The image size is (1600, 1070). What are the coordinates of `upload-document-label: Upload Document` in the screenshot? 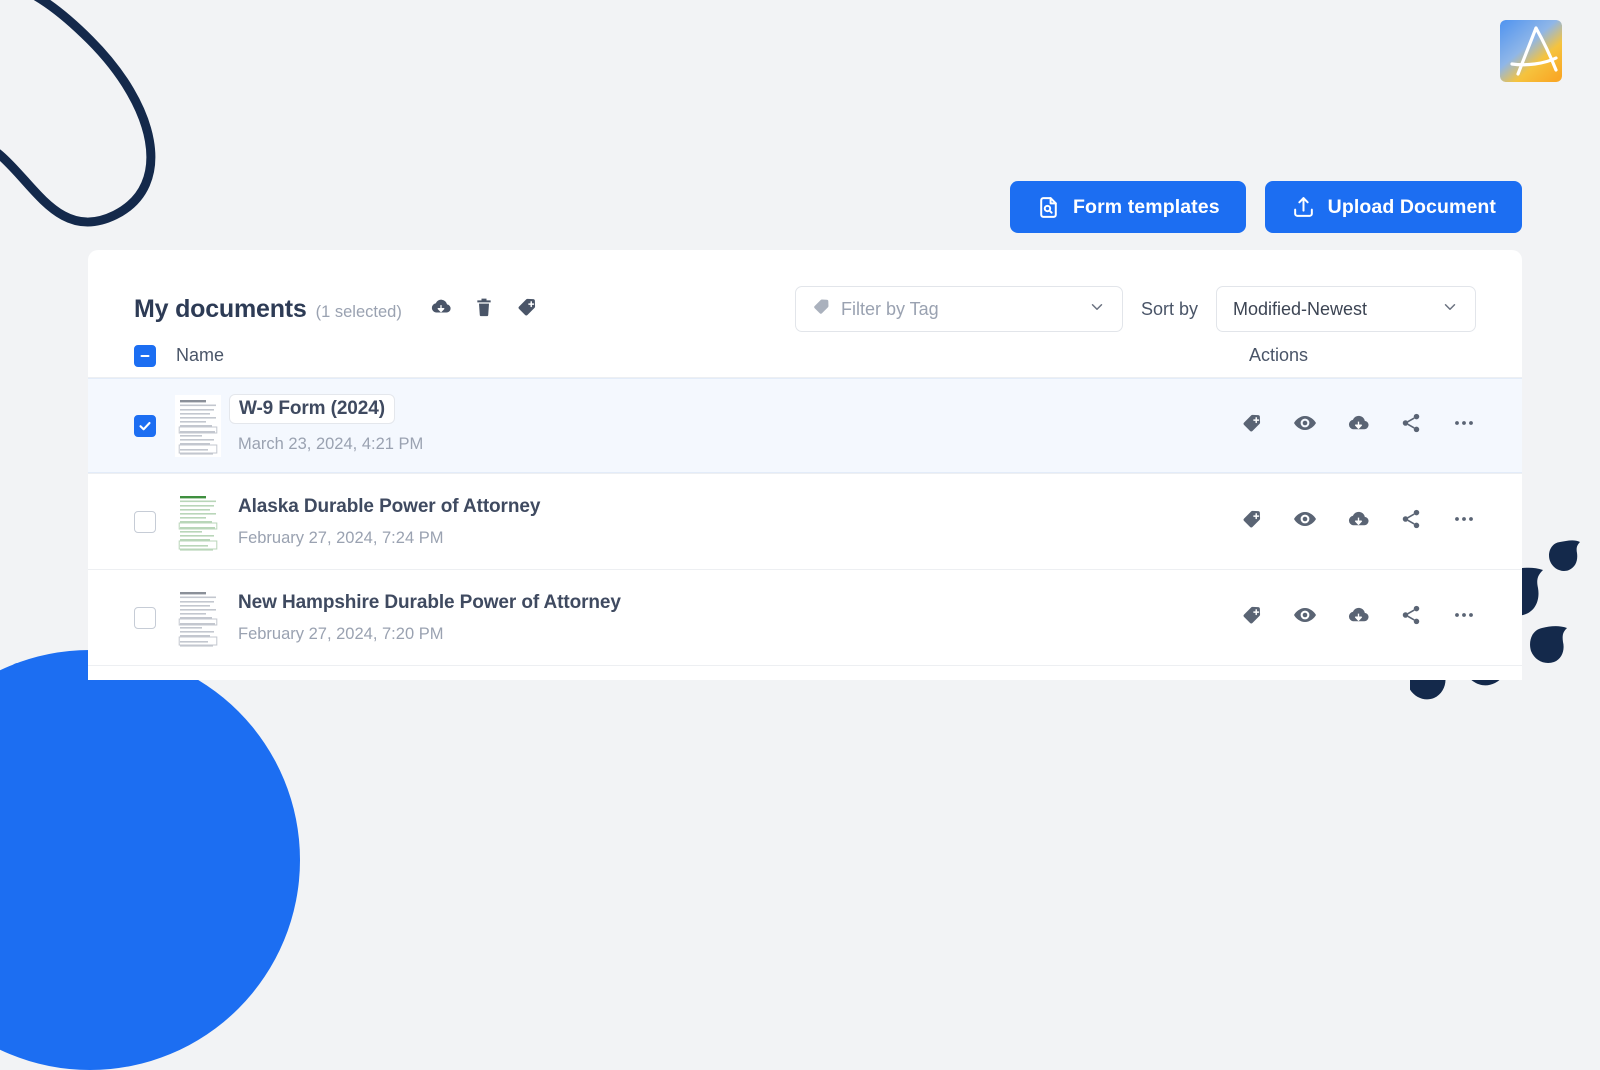 It's located at (1411, 206).